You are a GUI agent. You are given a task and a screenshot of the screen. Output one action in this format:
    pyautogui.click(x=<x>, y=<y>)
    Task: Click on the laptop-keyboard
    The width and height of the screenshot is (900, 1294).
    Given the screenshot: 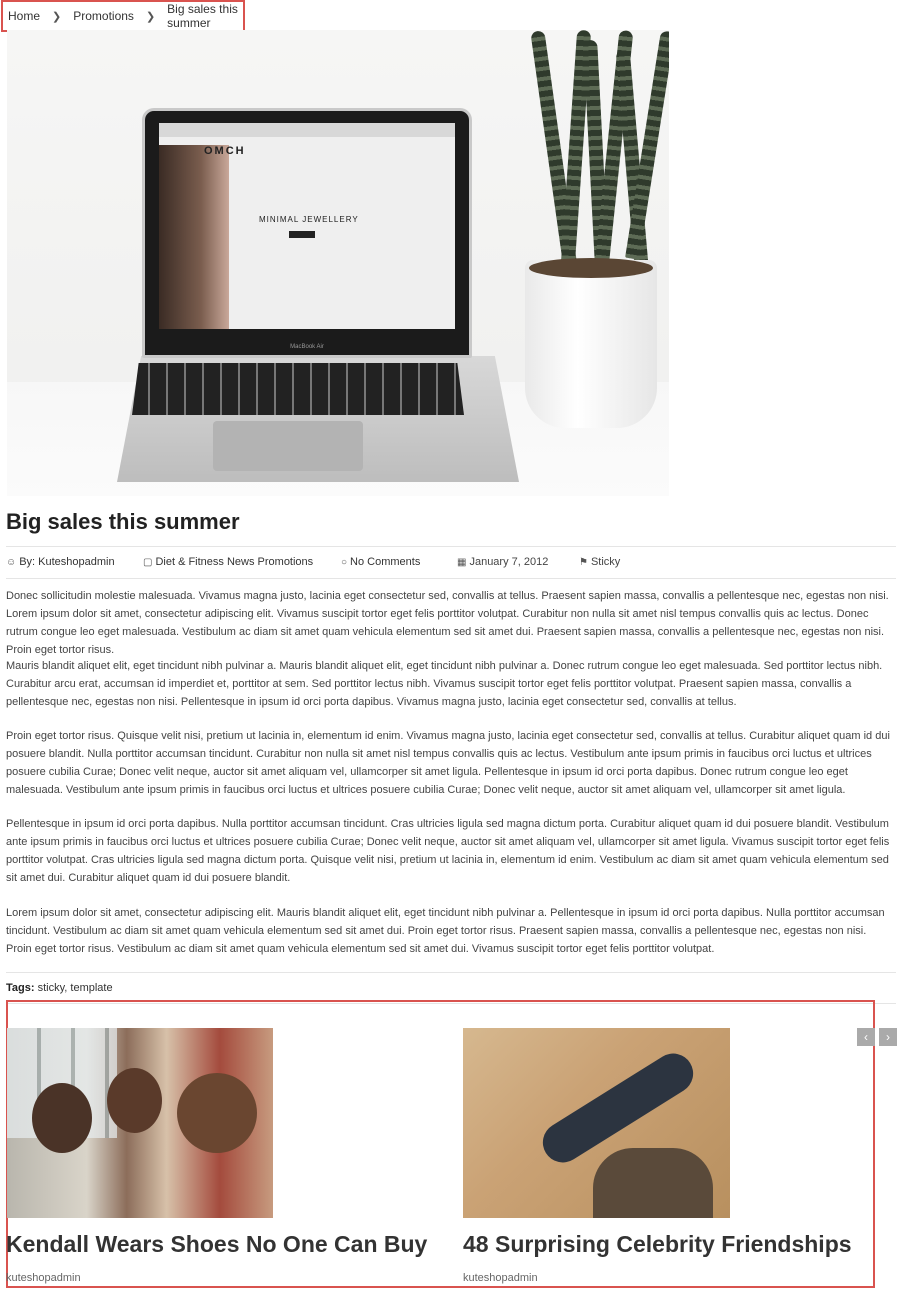 What is the action you would take?
    pyautogui.click(x=298, y=389)
    